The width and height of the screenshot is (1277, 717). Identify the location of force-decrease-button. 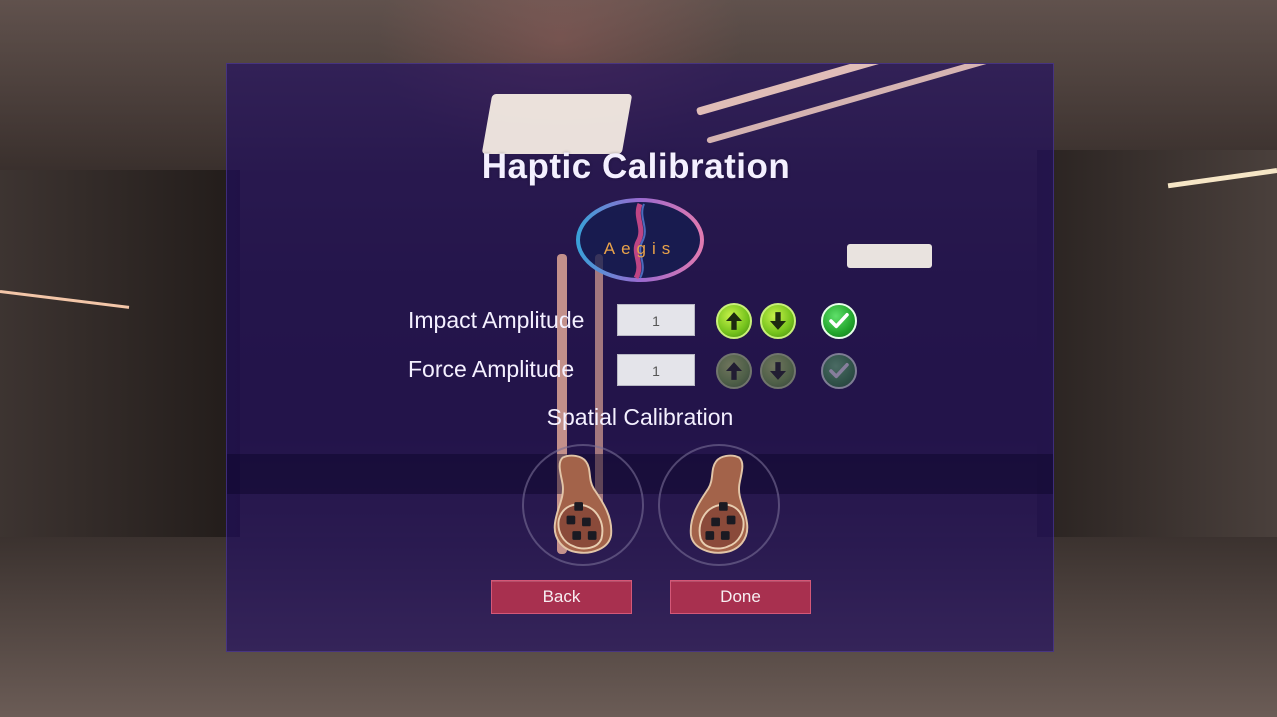
(778, 371).